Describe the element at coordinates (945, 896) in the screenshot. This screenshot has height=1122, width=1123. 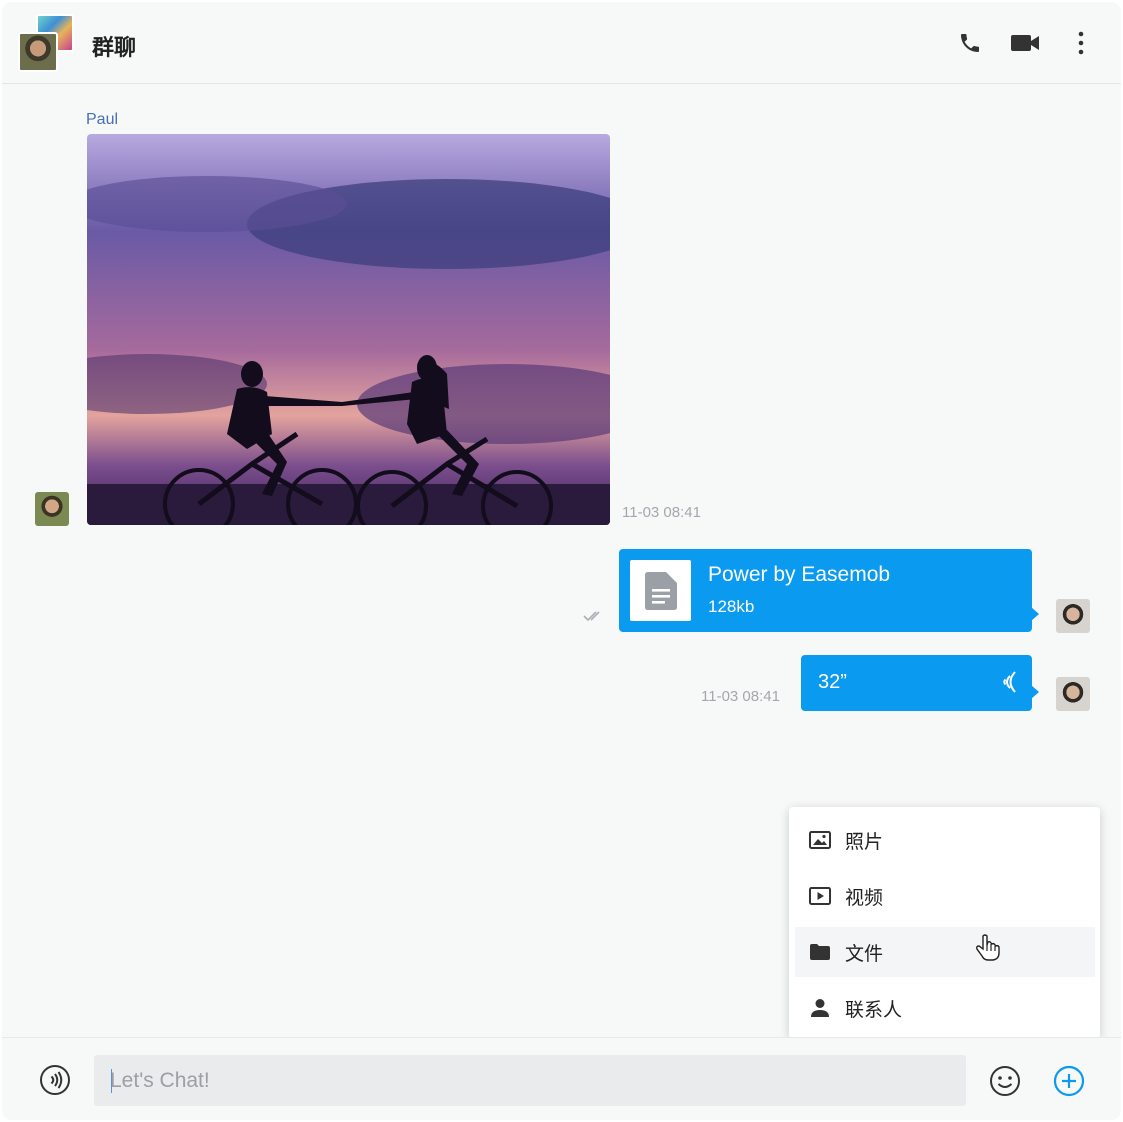
I see `menu-item-video: 视频` at that location.